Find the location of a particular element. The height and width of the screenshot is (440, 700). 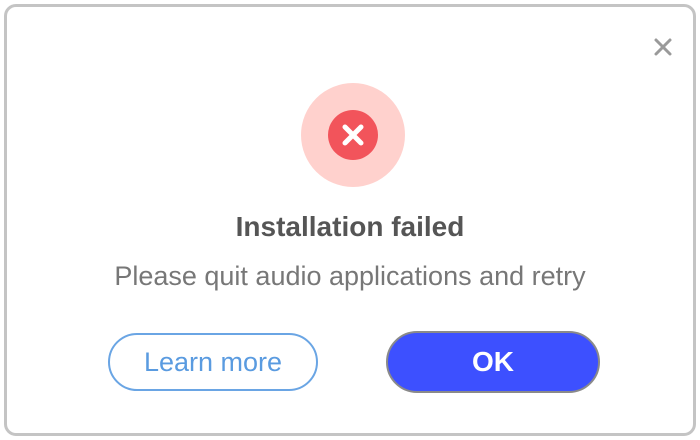

close-button is located at coordinates (663, 47).